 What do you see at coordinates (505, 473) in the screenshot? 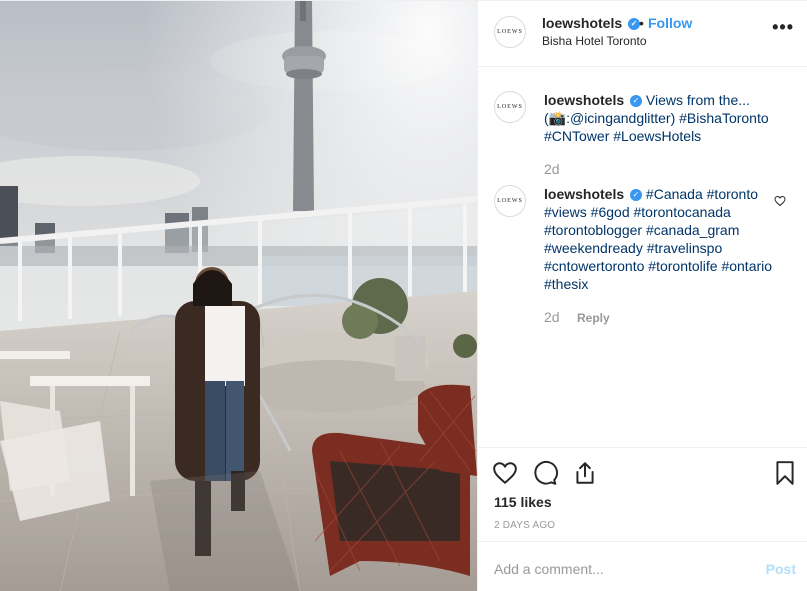
I see `heart-icon` at bounding box center [505, 473].